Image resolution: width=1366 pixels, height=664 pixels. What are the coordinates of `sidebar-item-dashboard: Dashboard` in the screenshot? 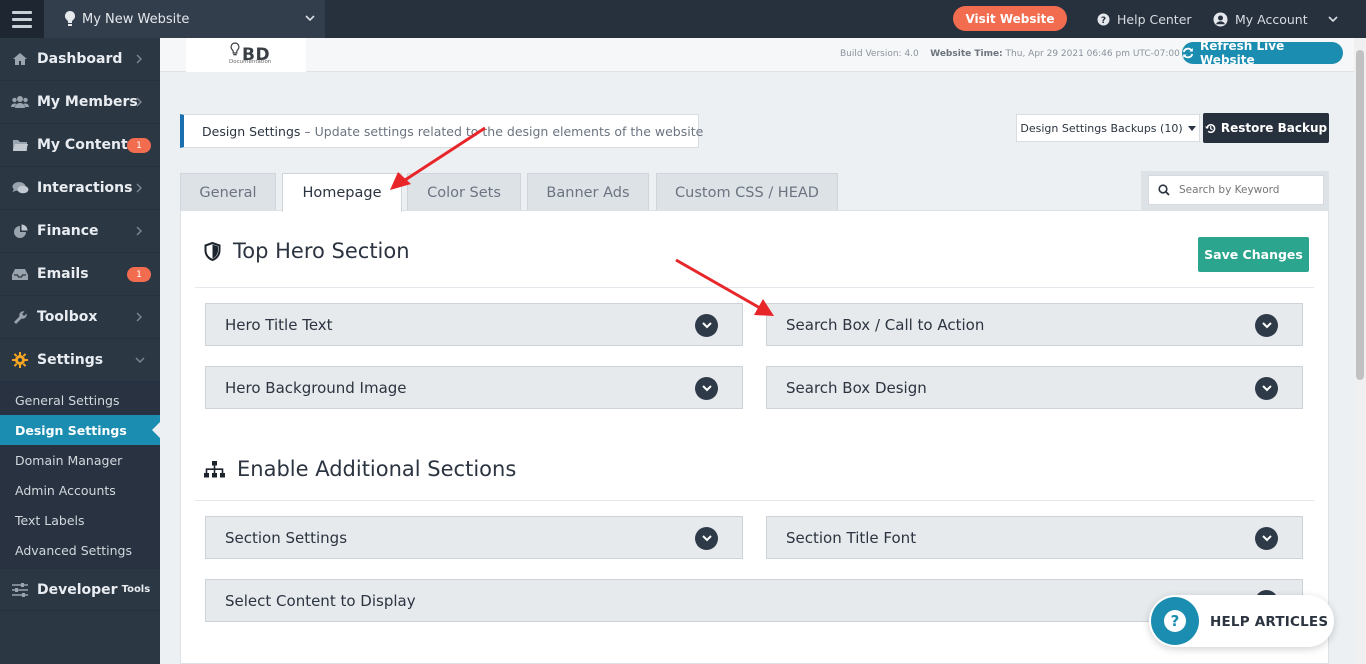 It's located at (80, 59).